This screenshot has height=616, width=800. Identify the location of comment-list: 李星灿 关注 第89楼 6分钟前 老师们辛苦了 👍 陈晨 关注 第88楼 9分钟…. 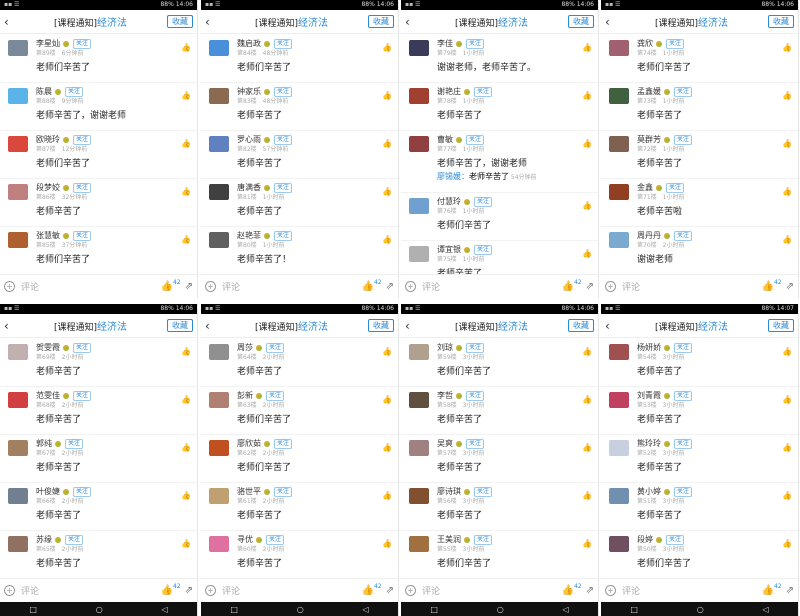
(98, 154).